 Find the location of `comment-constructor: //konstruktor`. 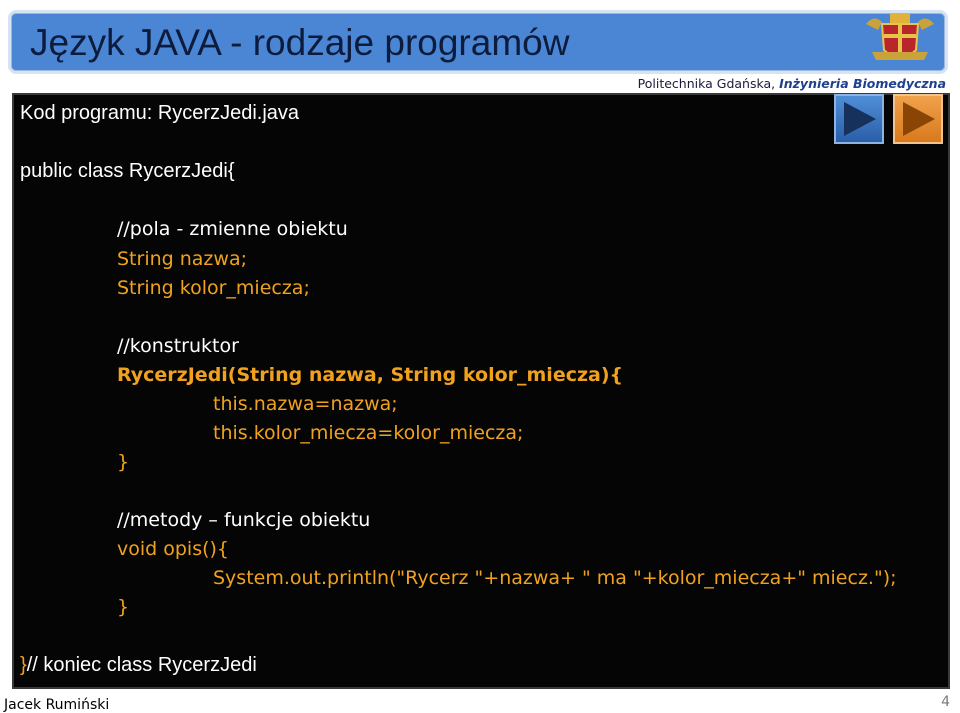

comment-constructor: //konstruktor is located at coordinates (178, 346).